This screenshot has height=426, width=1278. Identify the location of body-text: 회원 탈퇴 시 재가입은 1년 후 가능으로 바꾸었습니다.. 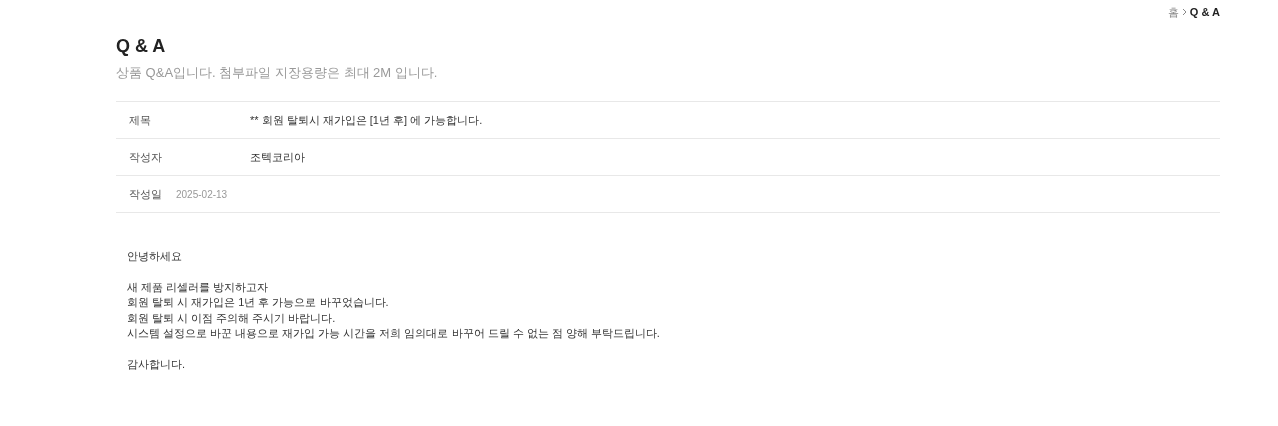
(258, 302).